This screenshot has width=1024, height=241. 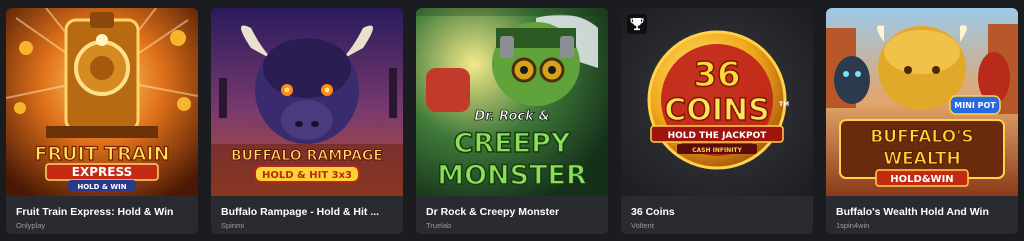 I want to click on game-thumbnail: BUFFALO RAMPAGE HOLD & HIT 3x3, so click(x=307, y=102).